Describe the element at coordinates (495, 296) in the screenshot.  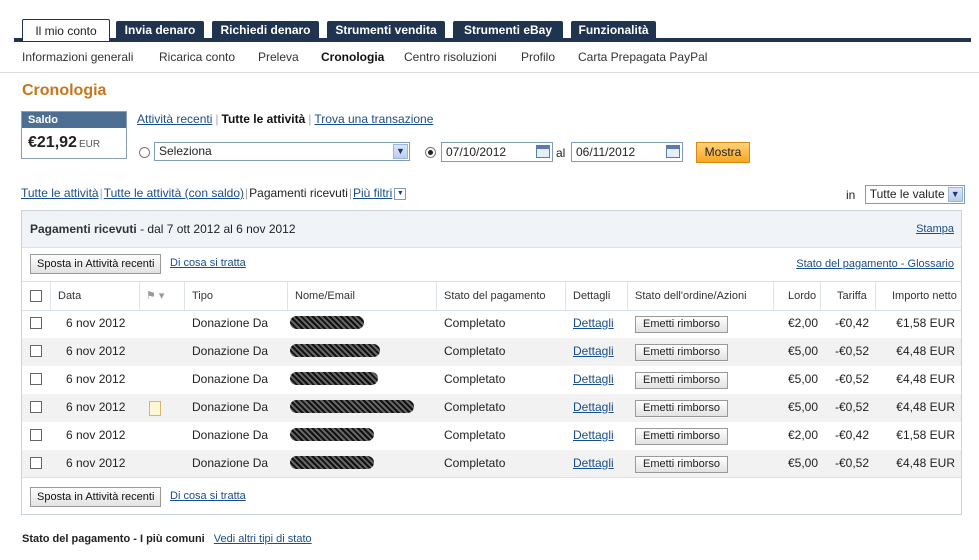
I see `col-stato-pagamento: Stato del pagamento` at that location.